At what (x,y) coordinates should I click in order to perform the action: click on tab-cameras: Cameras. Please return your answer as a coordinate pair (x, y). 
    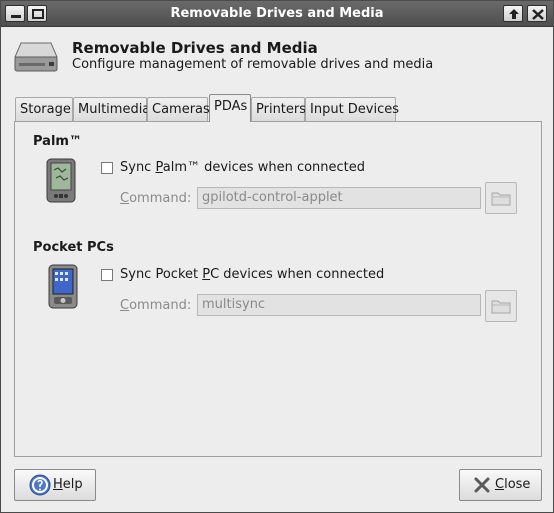
    Looking at the image, I should click on (178, 109).